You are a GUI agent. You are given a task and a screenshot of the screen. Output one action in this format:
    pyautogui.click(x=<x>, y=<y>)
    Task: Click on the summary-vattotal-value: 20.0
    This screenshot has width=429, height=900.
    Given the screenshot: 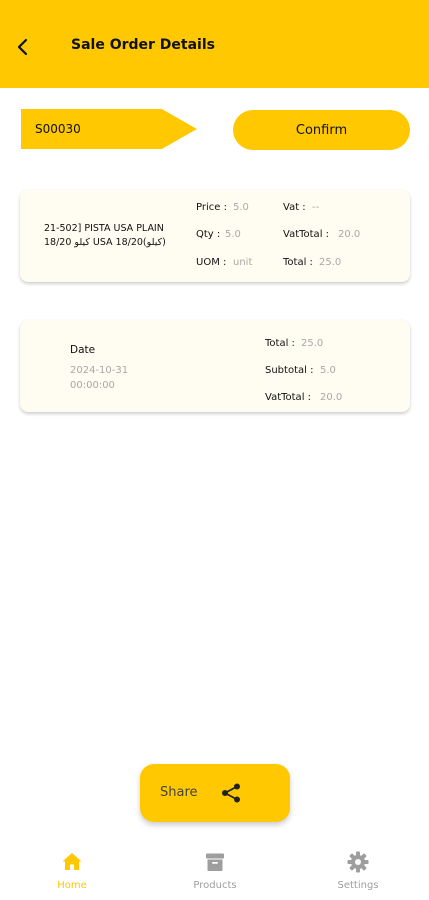 What is the action you would take?
    pyautogui.click(x=331, y=397)
    